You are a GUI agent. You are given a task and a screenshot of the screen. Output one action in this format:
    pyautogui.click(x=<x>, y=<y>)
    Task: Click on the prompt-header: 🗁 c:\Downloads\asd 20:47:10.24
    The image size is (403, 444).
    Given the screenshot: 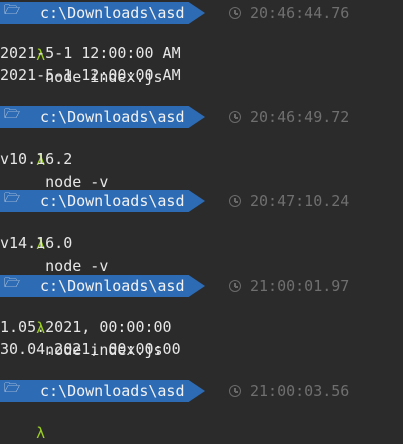 What is the action you would take?
    pyautogui.click(x=201, y=201)
    